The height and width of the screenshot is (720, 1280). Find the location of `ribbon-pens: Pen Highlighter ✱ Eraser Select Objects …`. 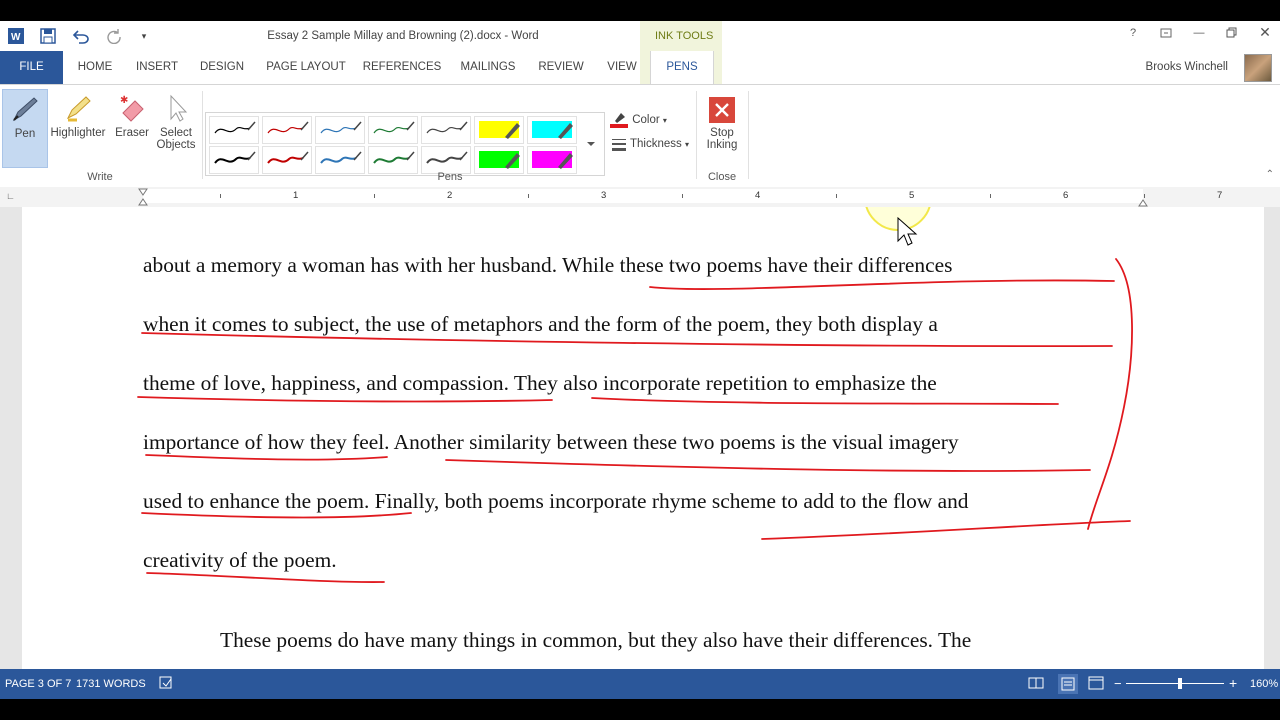

ribbon-pens: Pen Highlighter ✱ Eraser Select Objects … is located at coordinates (640, 136).